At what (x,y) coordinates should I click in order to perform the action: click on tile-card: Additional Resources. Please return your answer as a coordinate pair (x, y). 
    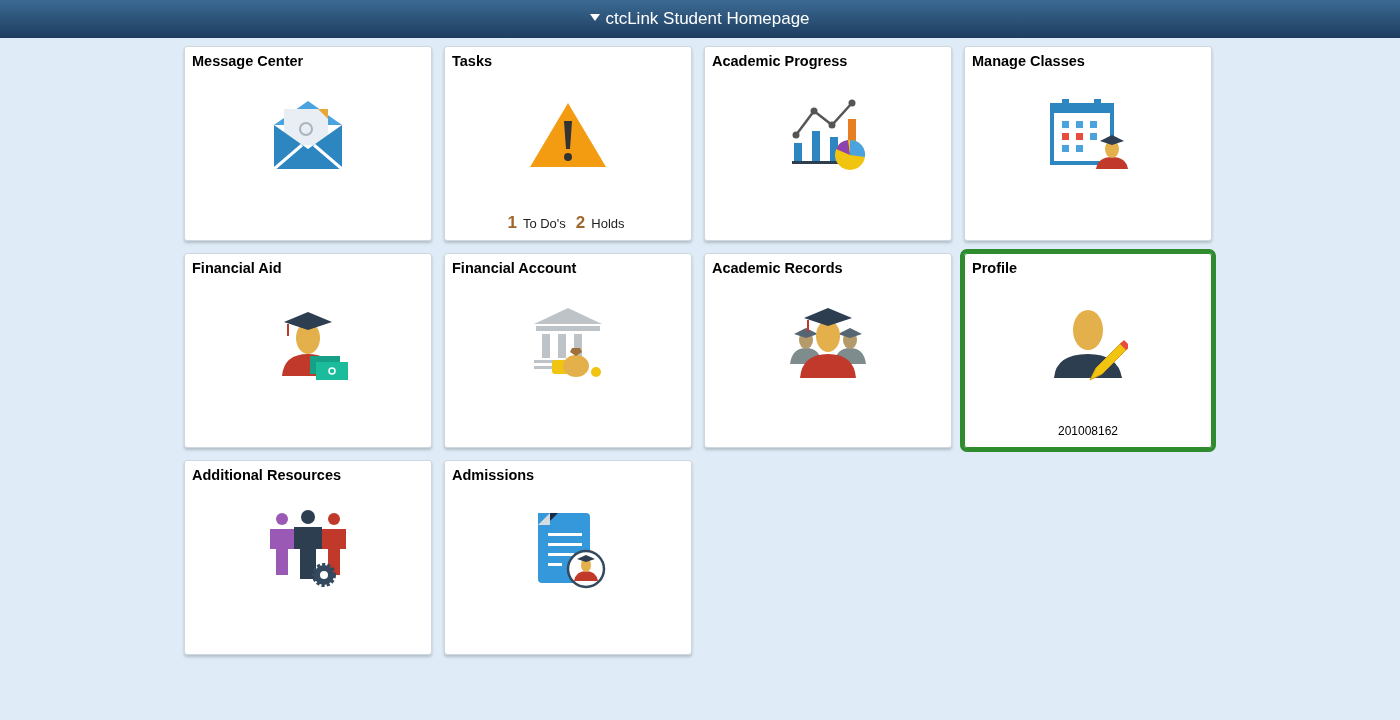
    Looking at the image, I should click on (308, 557).